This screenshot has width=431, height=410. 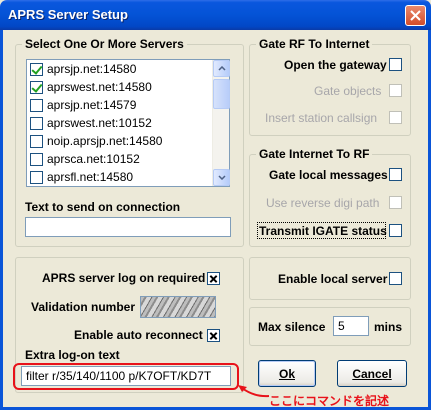 What do you see at coordinates (103, 207) in the screenshot?
I see `send-text-label: Text to send on connection` at bounding box center [103, 207].